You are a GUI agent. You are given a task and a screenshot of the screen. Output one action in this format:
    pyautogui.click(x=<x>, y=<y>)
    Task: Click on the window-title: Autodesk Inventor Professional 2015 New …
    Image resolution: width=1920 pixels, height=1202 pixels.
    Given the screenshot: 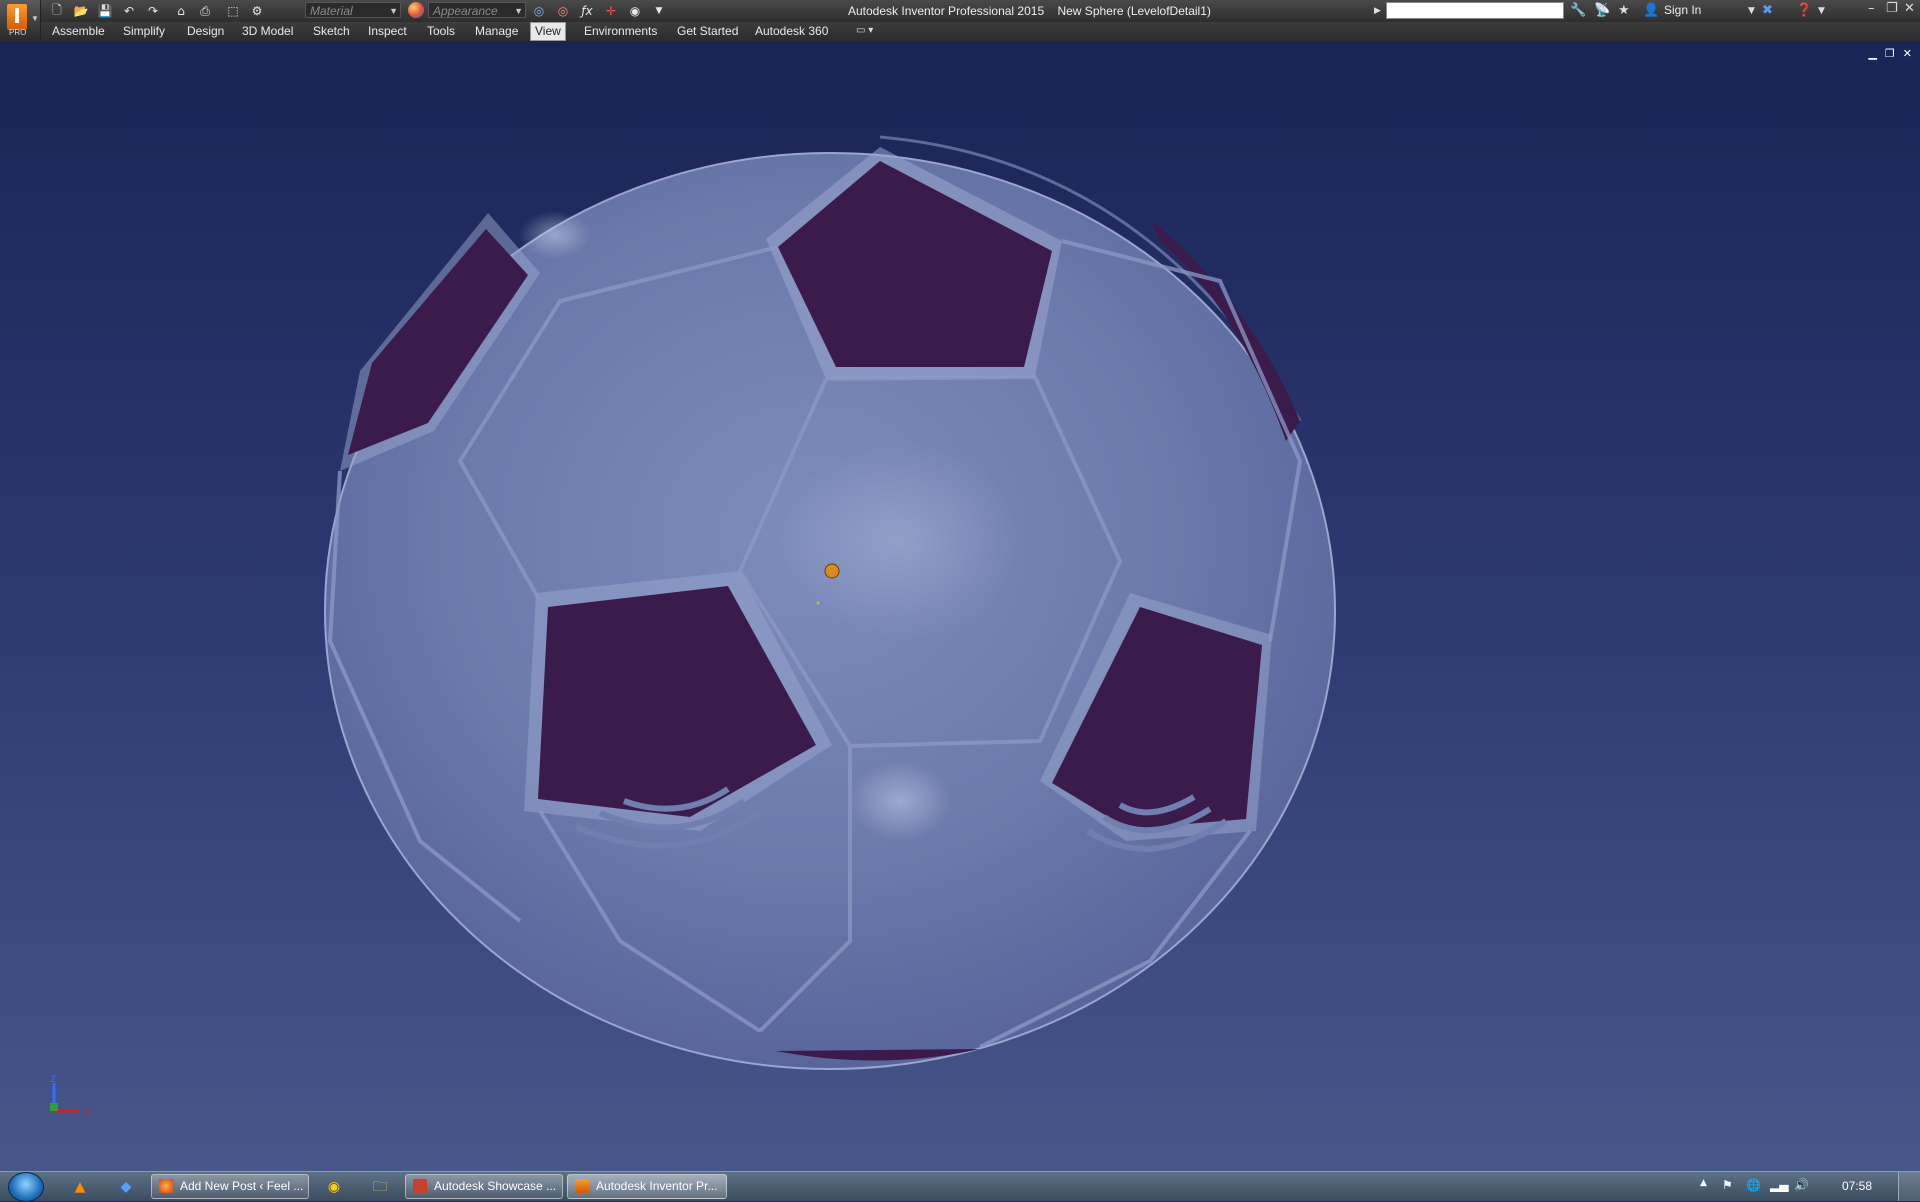 What is the action you would take?
    pyautogui.click(x=1034, y=11)
    